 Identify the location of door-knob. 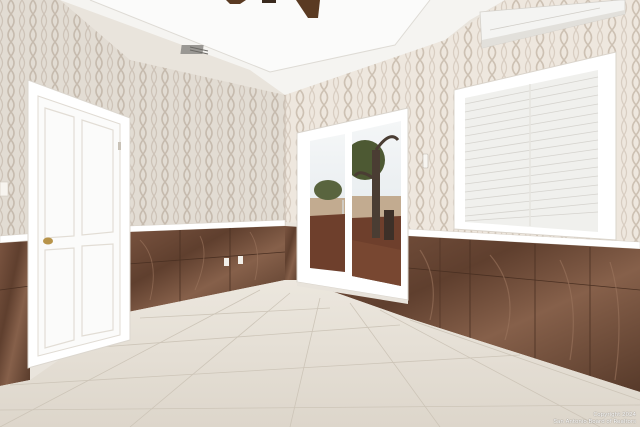
(48, 241).